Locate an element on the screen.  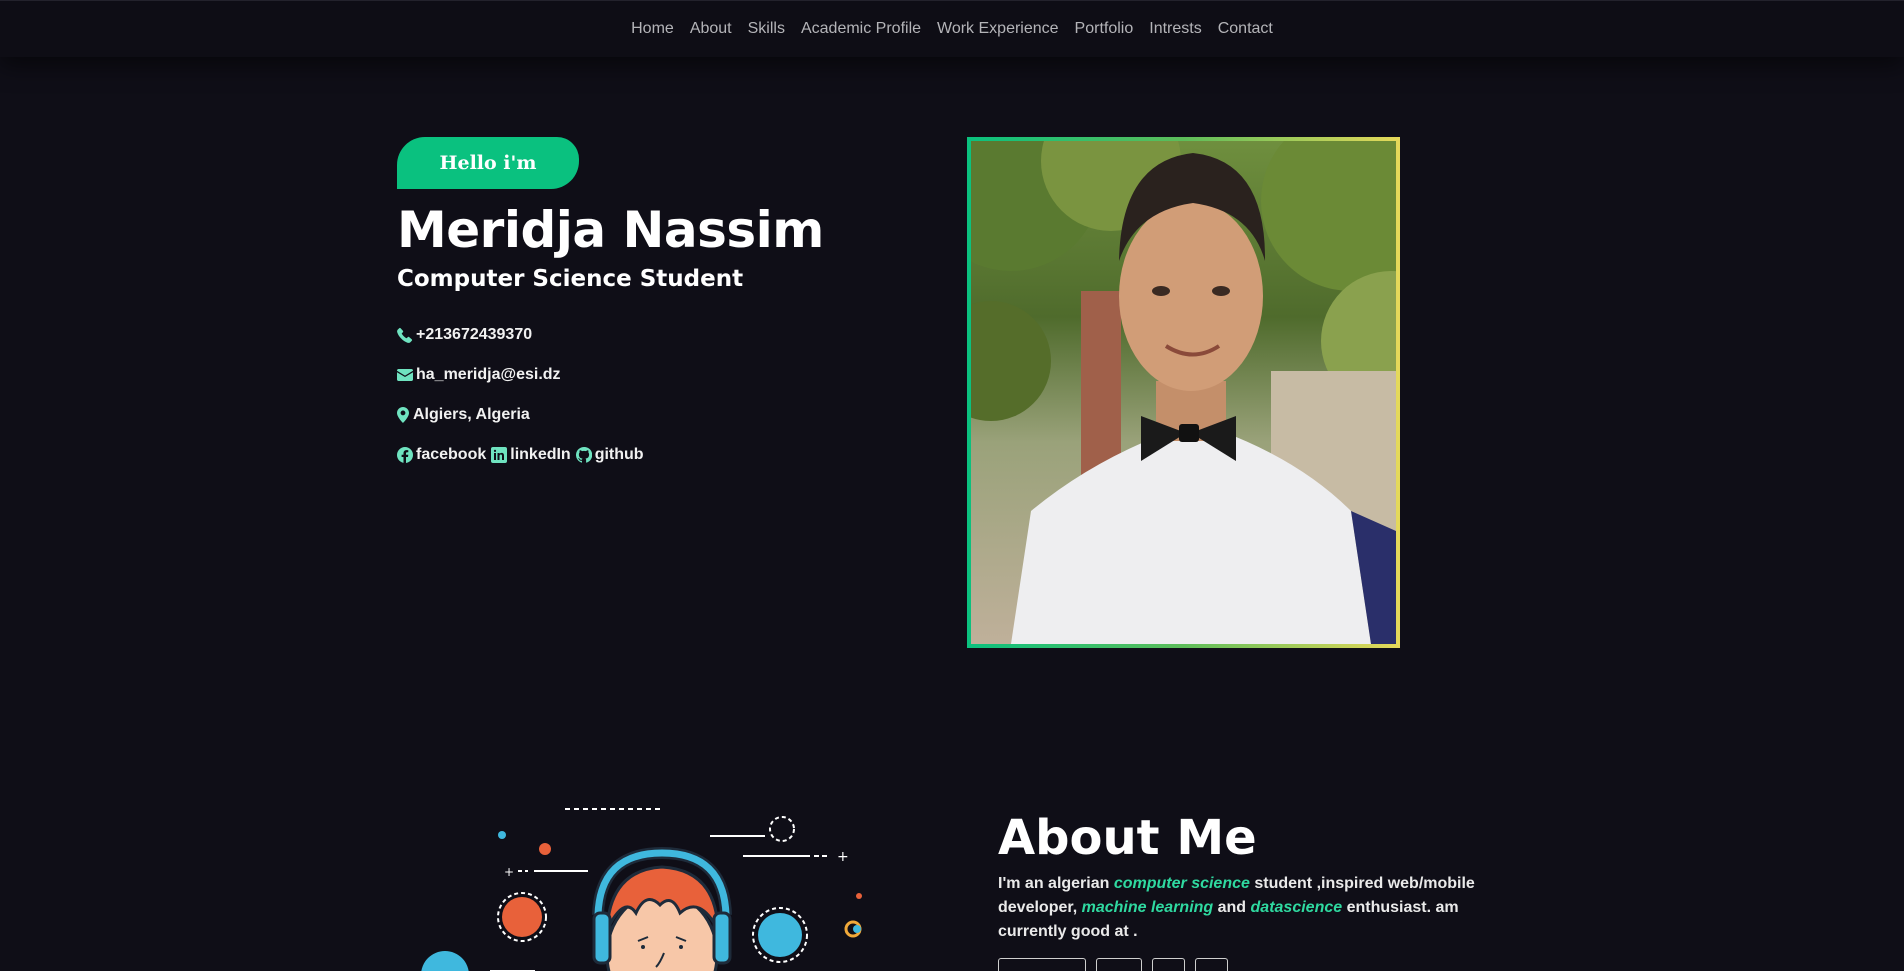
linkedin-label: linkedIn is located at coordinates (540, 454).